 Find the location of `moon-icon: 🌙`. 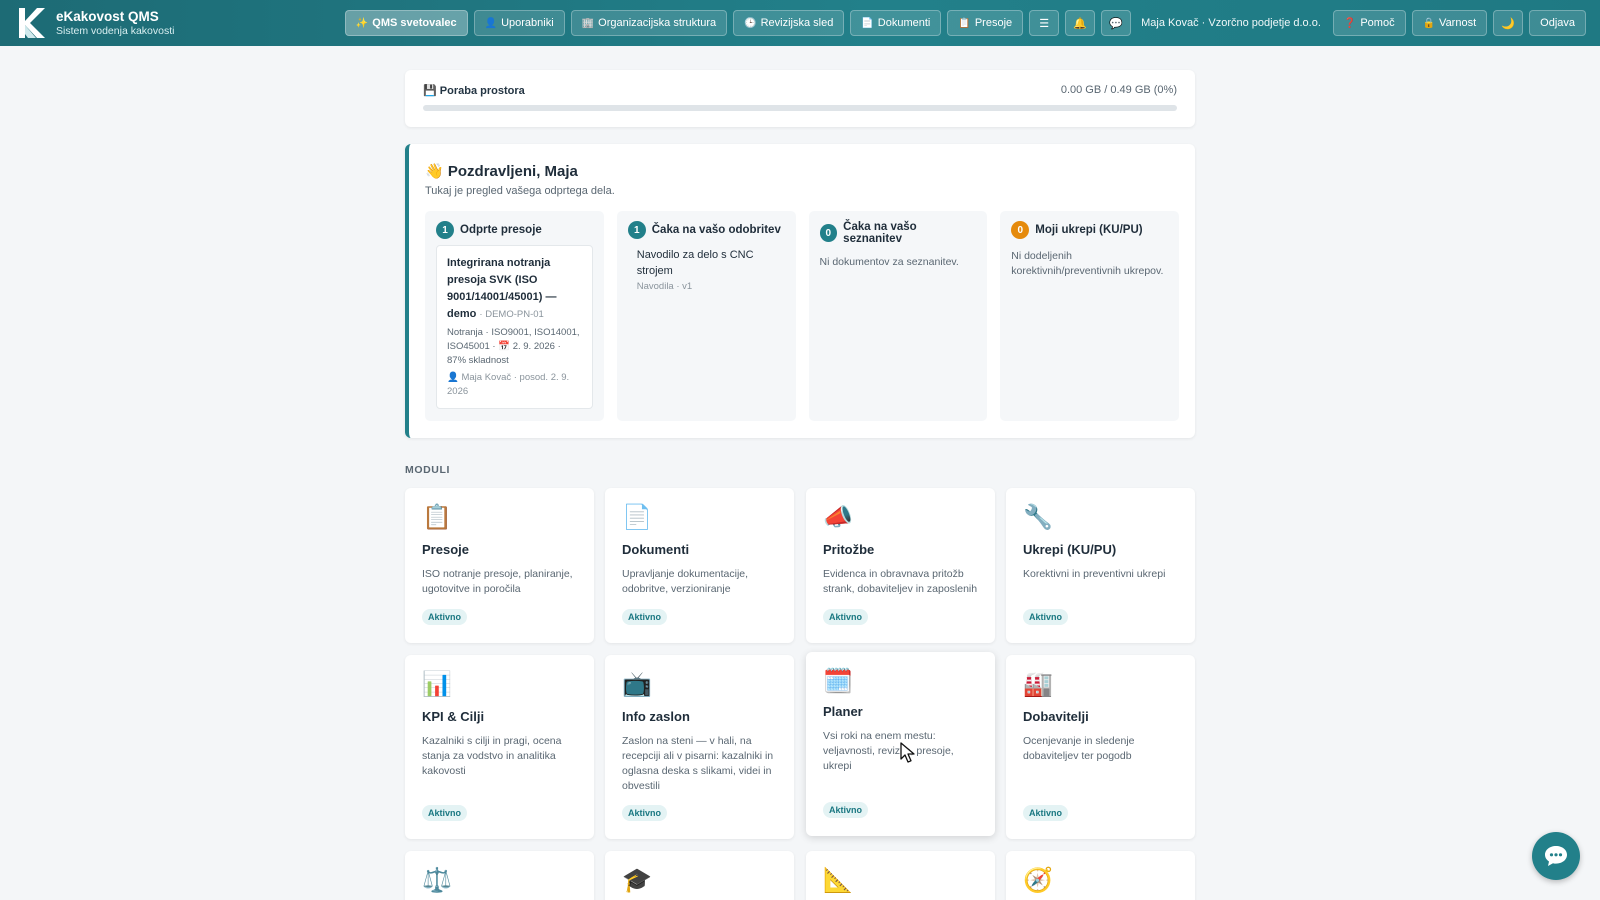

moon-icon: 🌙 is located at coordinates (1508, 23).